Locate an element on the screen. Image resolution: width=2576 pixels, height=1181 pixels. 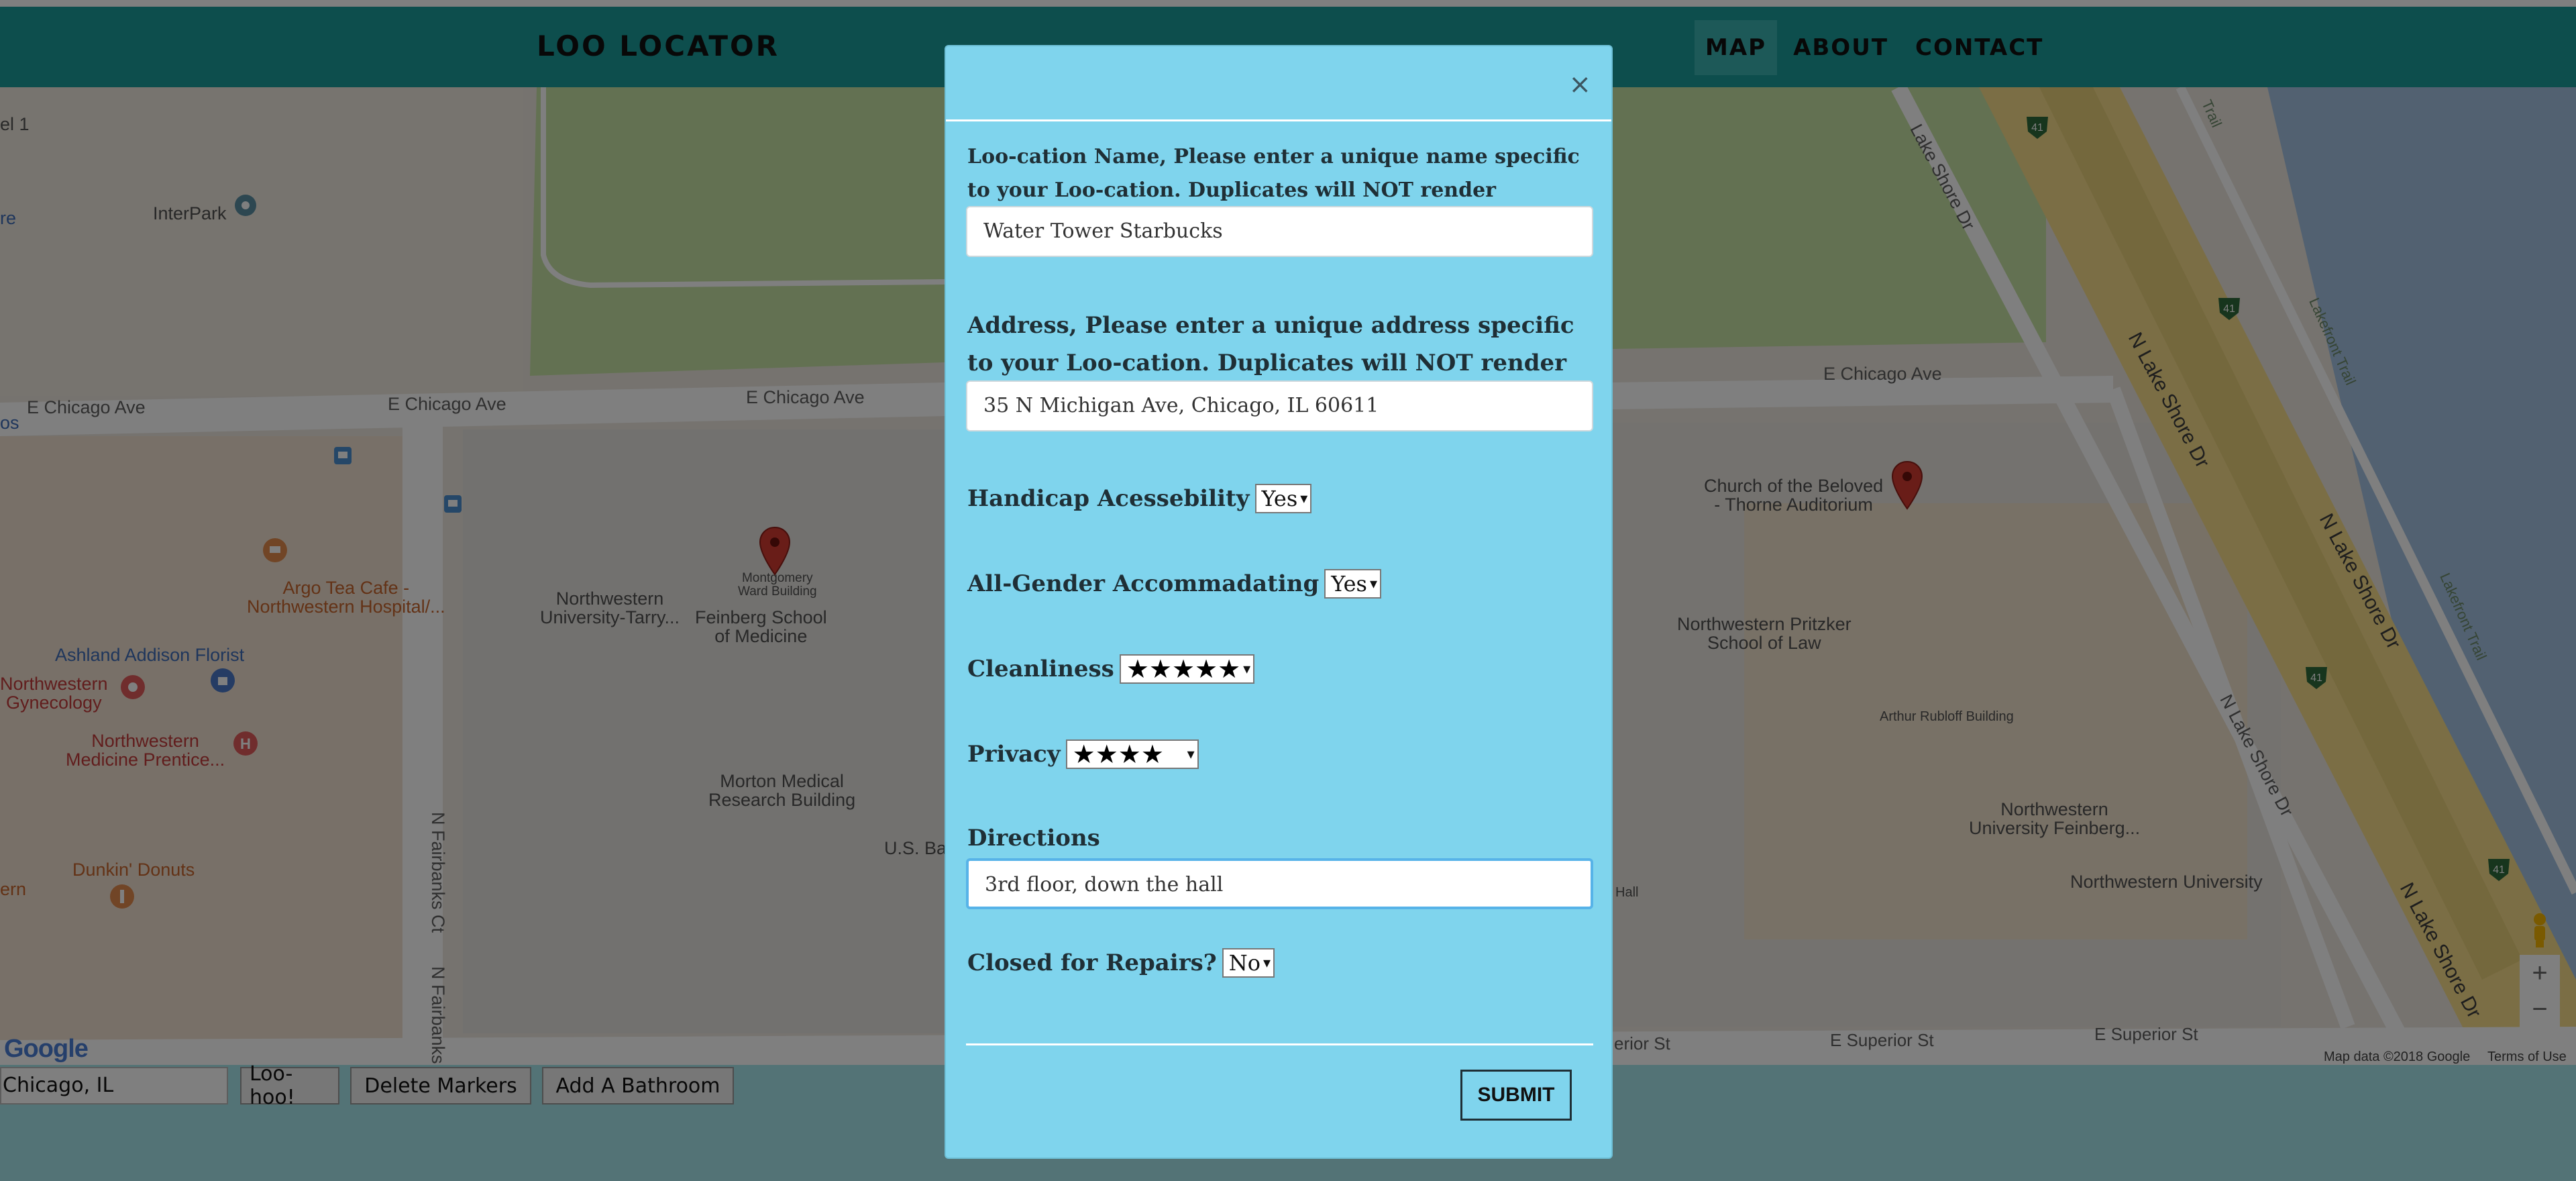
handicap-field: Handicap Acessebility Yes ▾ is located at coordinates (1139, 498).